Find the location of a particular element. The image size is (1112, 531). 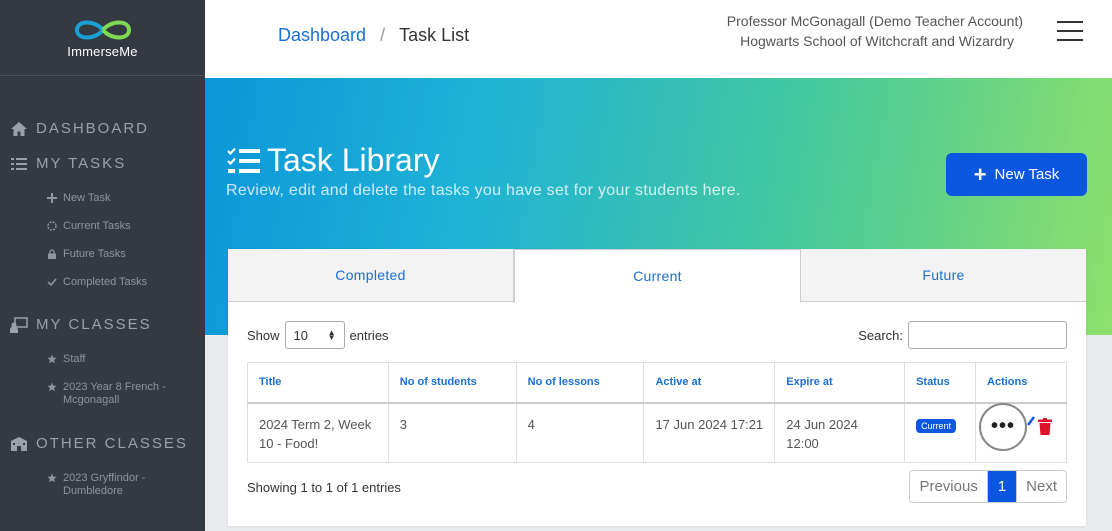

sidebar-item-class-gryffindor: 2023 Gryffindor - Dumbledore is located at coordinates (117, 485).